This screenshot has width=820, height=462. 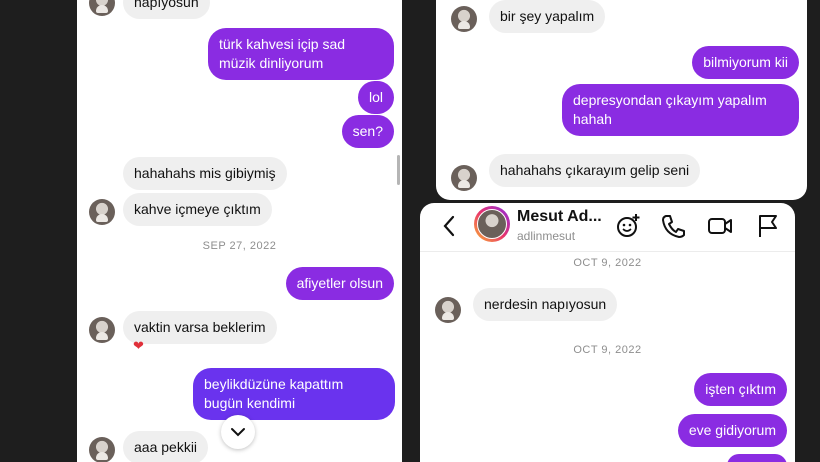 I want to click on incoming-message: napıyosun, so click(x=166, y=9).